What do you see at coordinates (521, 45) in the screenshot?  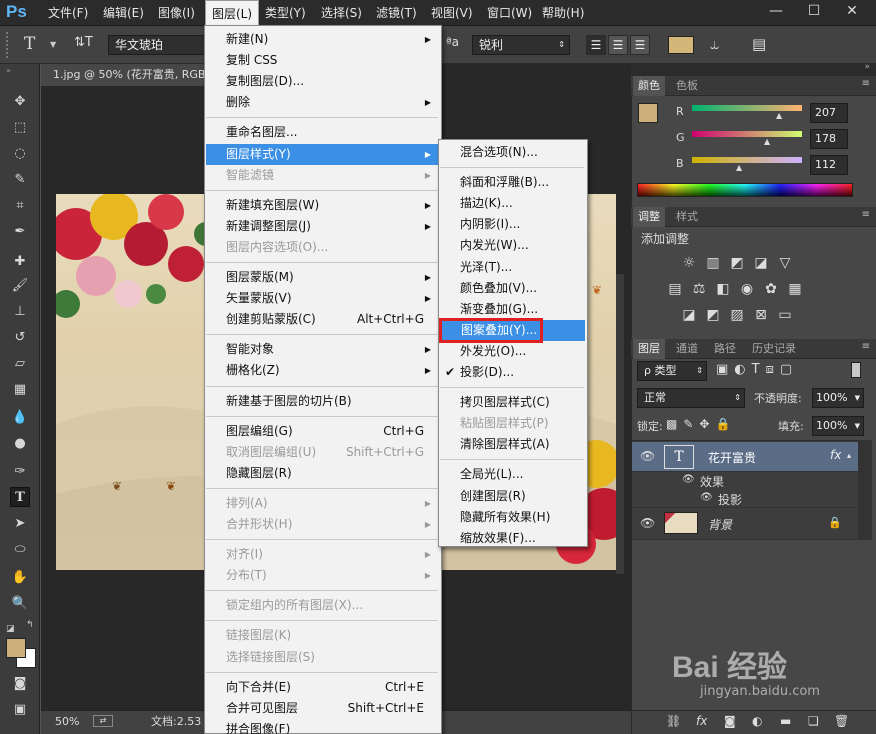 I see `antialias-select: 锐利 ⇕` at bounding box center [521, 45].